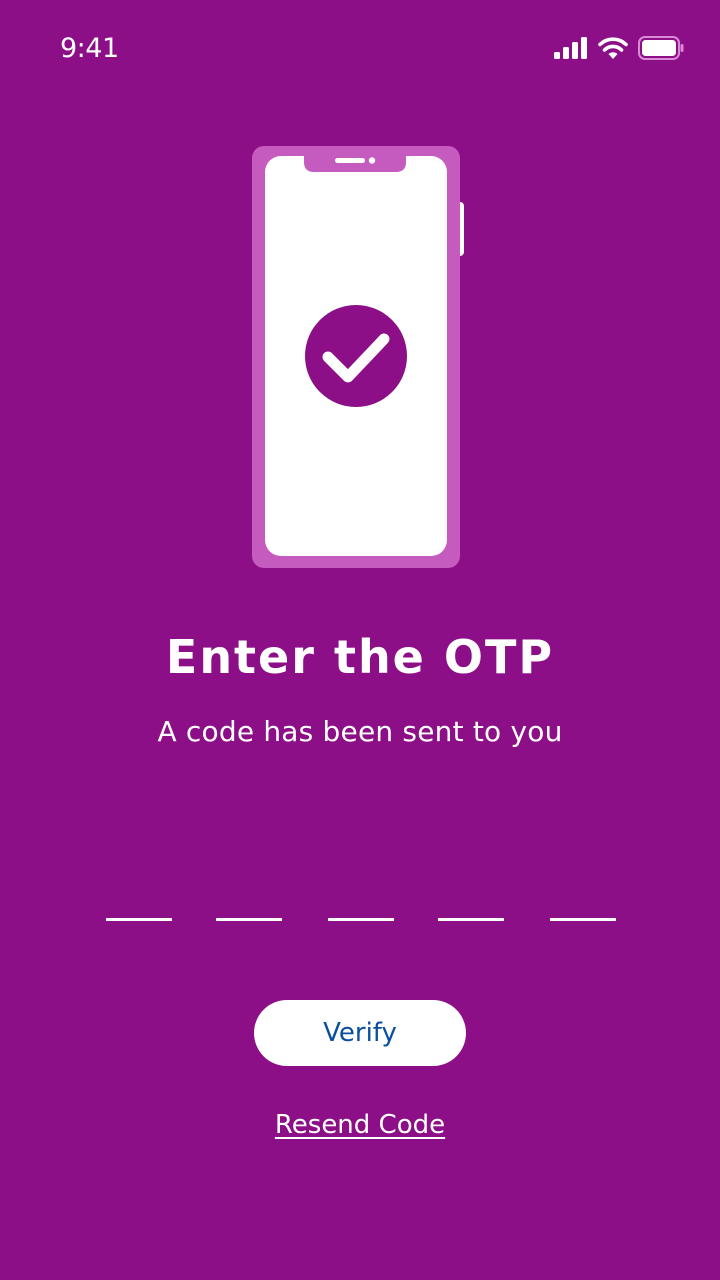  What do you see at coordinates (360, 731) in the screenshot?
I see `page-subtitle: A code has been sent to you` at bounding box center [360, 731].